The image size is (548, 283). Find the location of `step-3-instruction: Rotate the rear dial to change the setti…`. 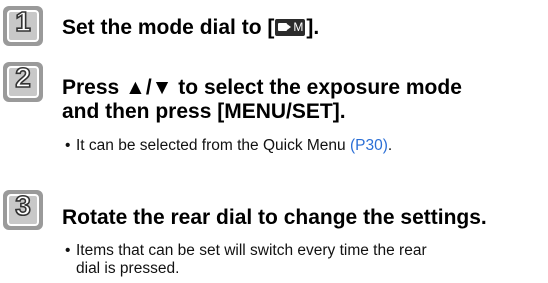

step-3-instruction: Rotate the rear dial to change the setti… is located at coordinates (274, 217).